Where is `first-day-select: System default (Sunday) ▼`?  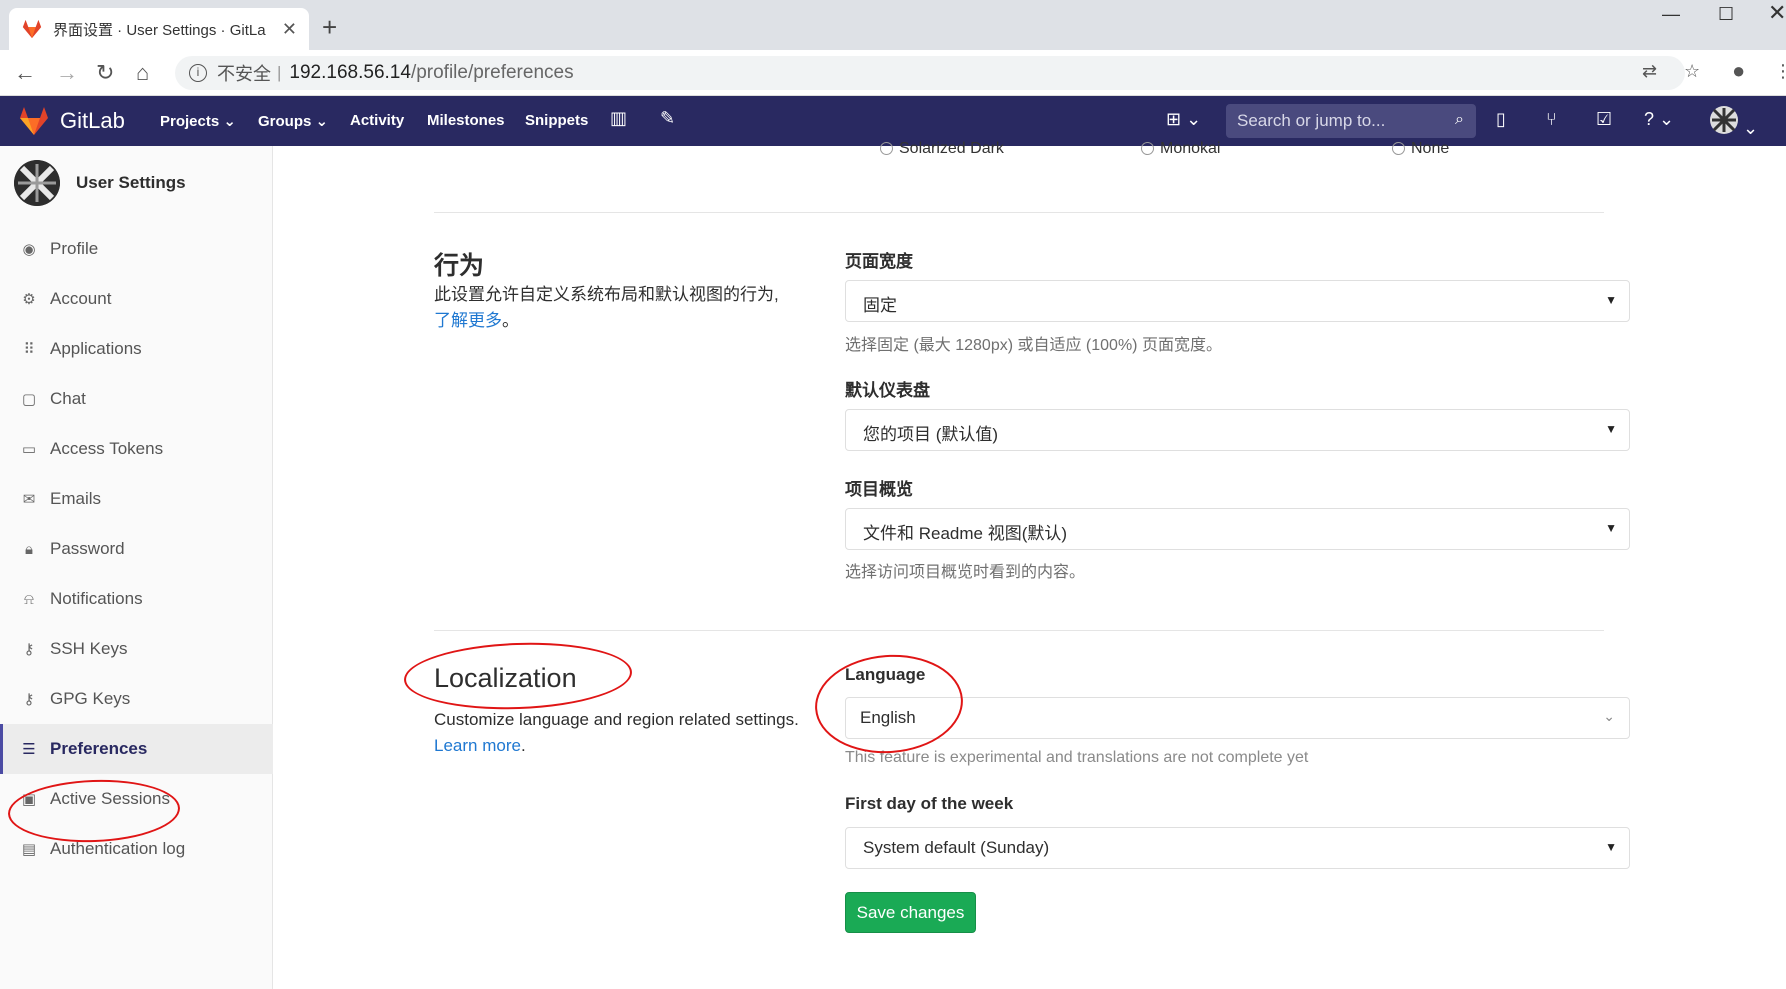 first-day-select: System default (Sunday) ▼ is located at coordinates (1237, 848).